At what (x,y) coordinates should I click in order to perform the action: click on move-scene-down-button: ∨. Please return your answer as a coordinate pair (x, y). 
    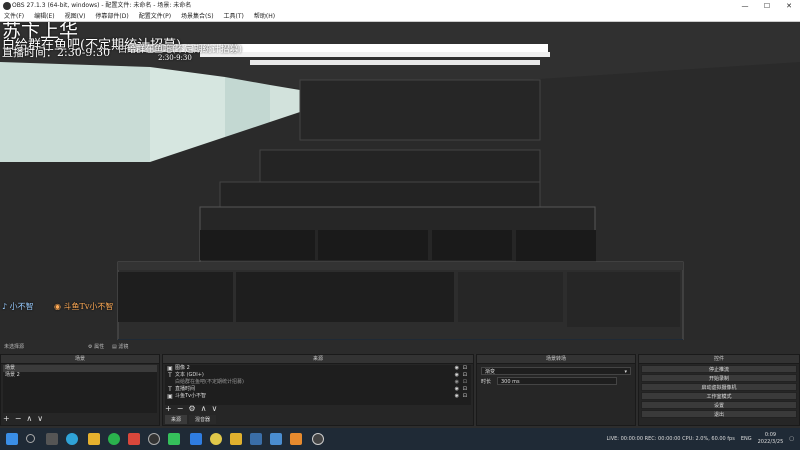
    Looking at the image, I should click on (40, 419).